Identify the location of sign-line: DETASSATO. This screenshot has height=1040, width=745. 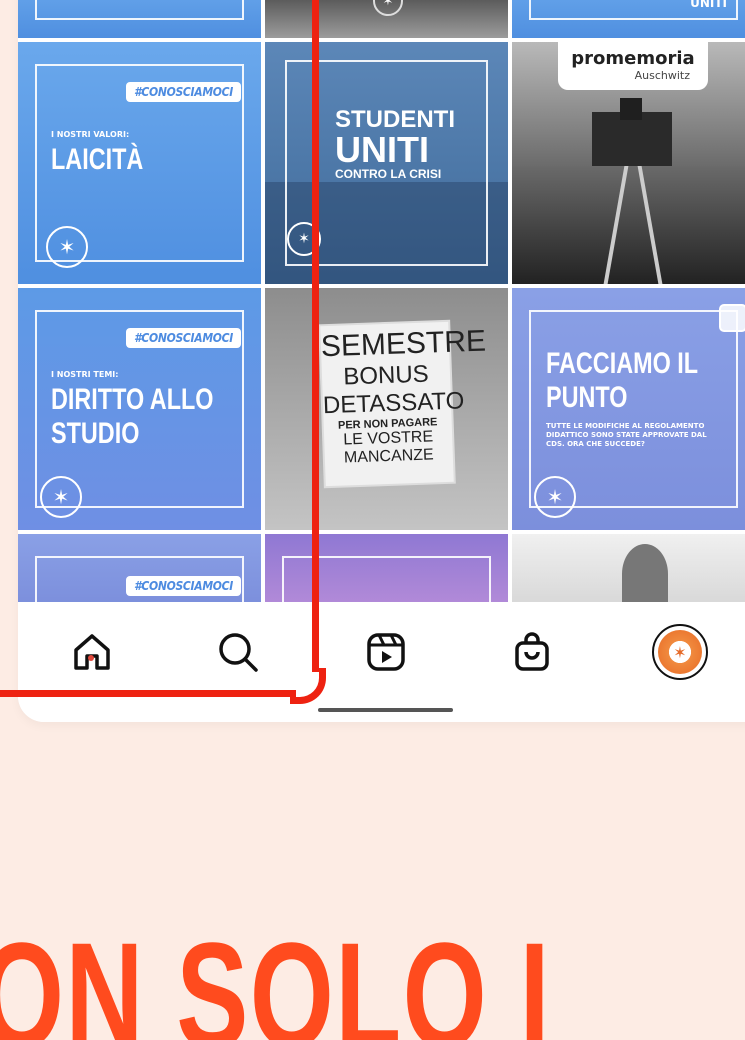
(393, 403).